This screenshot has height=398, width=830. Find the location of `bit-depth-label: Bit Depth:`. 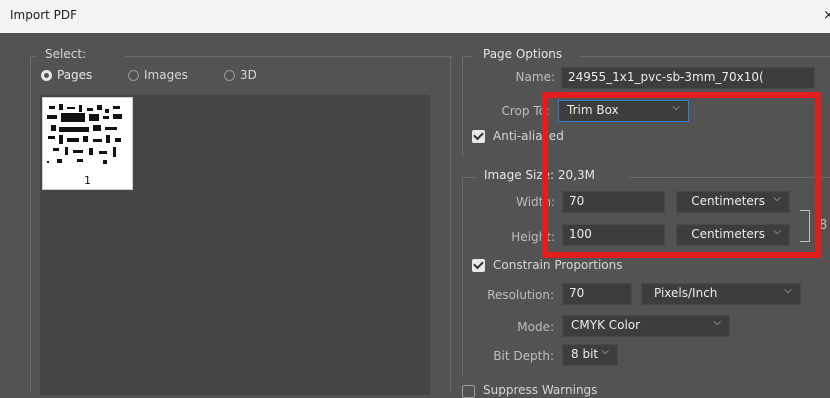

bit-depth-label: Bit Depth: is located at coordinates (523, 356).